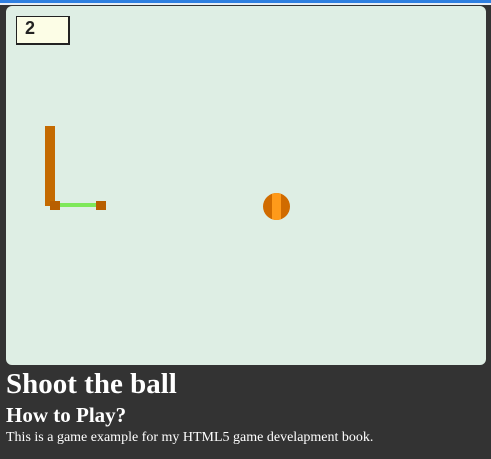  I want to click on window-top-highlight, so click(245, 4).